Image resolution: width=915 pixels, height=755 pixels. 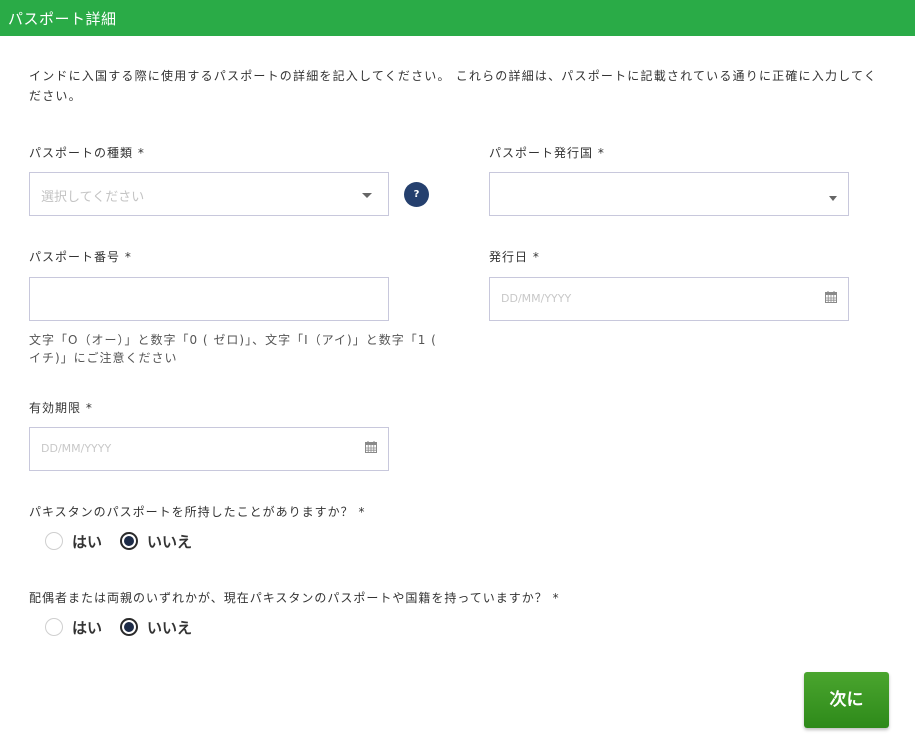 I want to click on passport-number-label: パスポート番号 *, so click(x=80, y=257).